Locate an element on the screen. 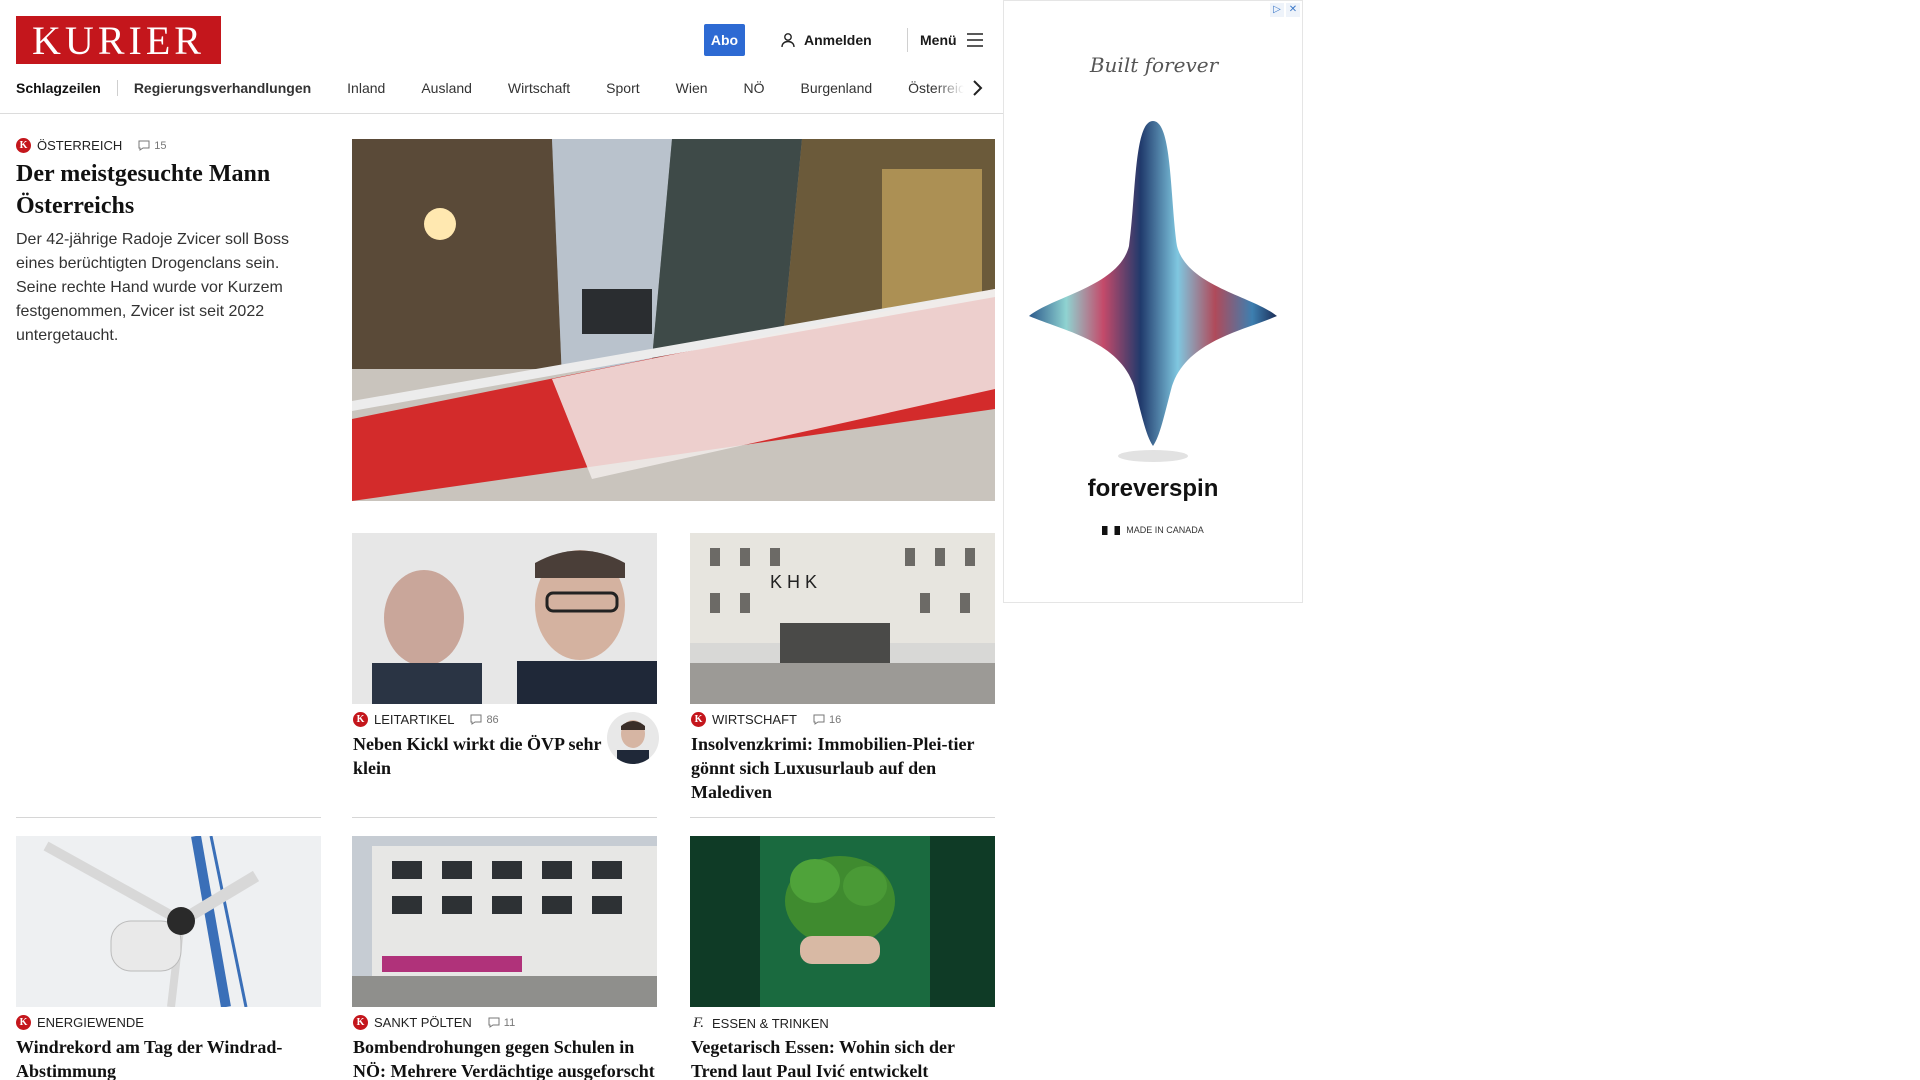 Image resolution: width=1920 pixels, height=1080 pixels. khm-building-photo: K H K is located at coordinates (842, 618).